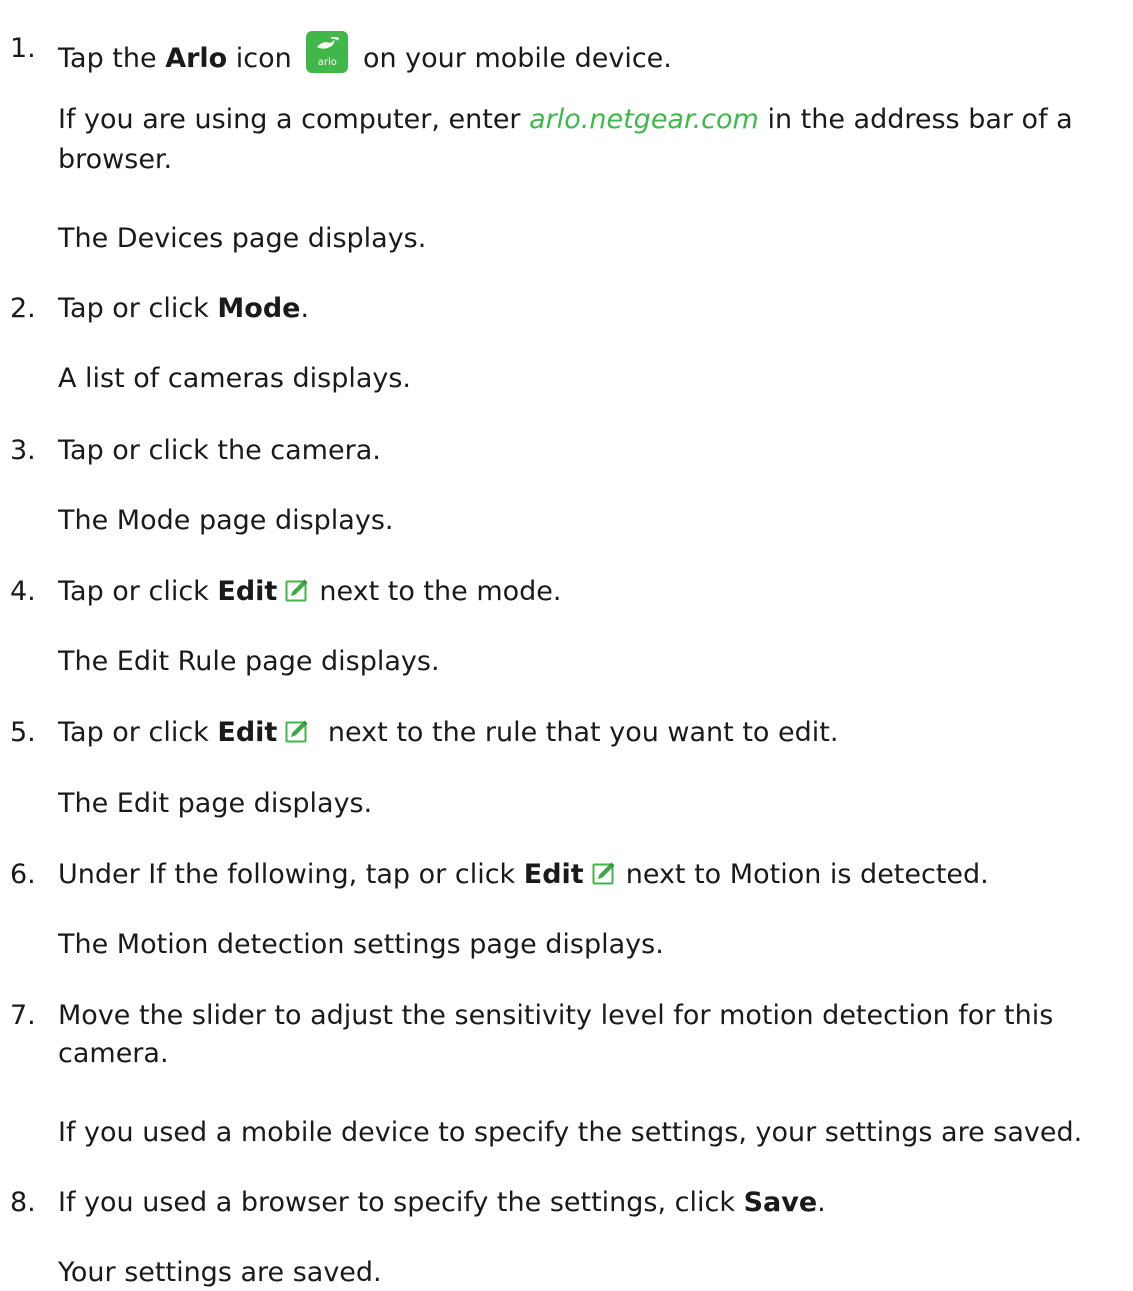 The height and width of the screenshot is (1291, 1133). Describe the element at coordinates (235, 378) in the screenshot. I see `step-2-result: A list of cameras displays.` at that location.